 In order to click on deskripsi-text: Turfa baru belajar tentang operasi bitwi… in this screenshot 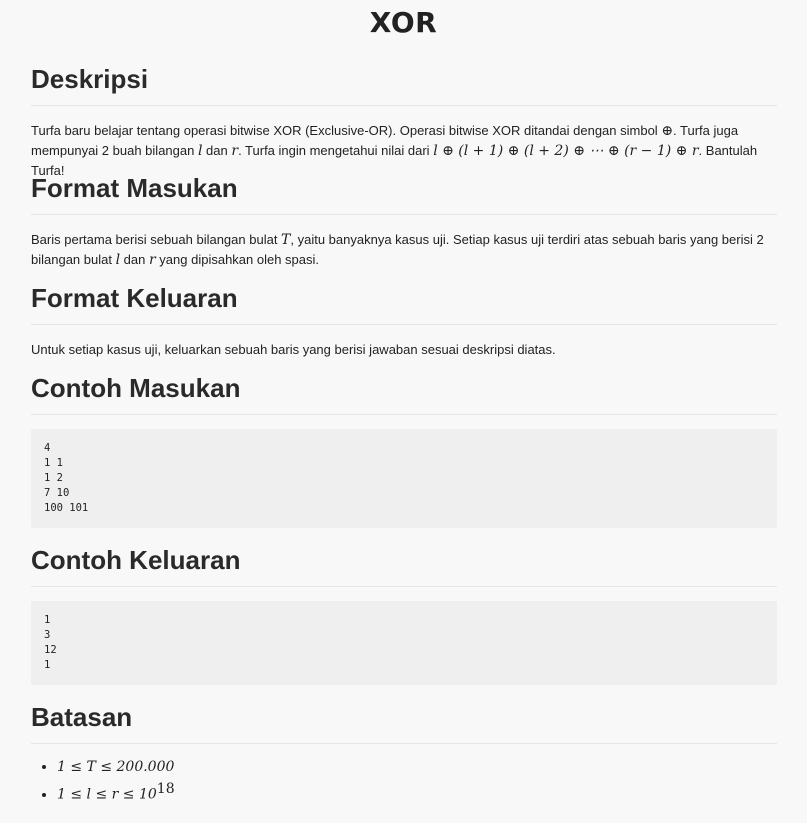, I will do `click(404, 150)`.